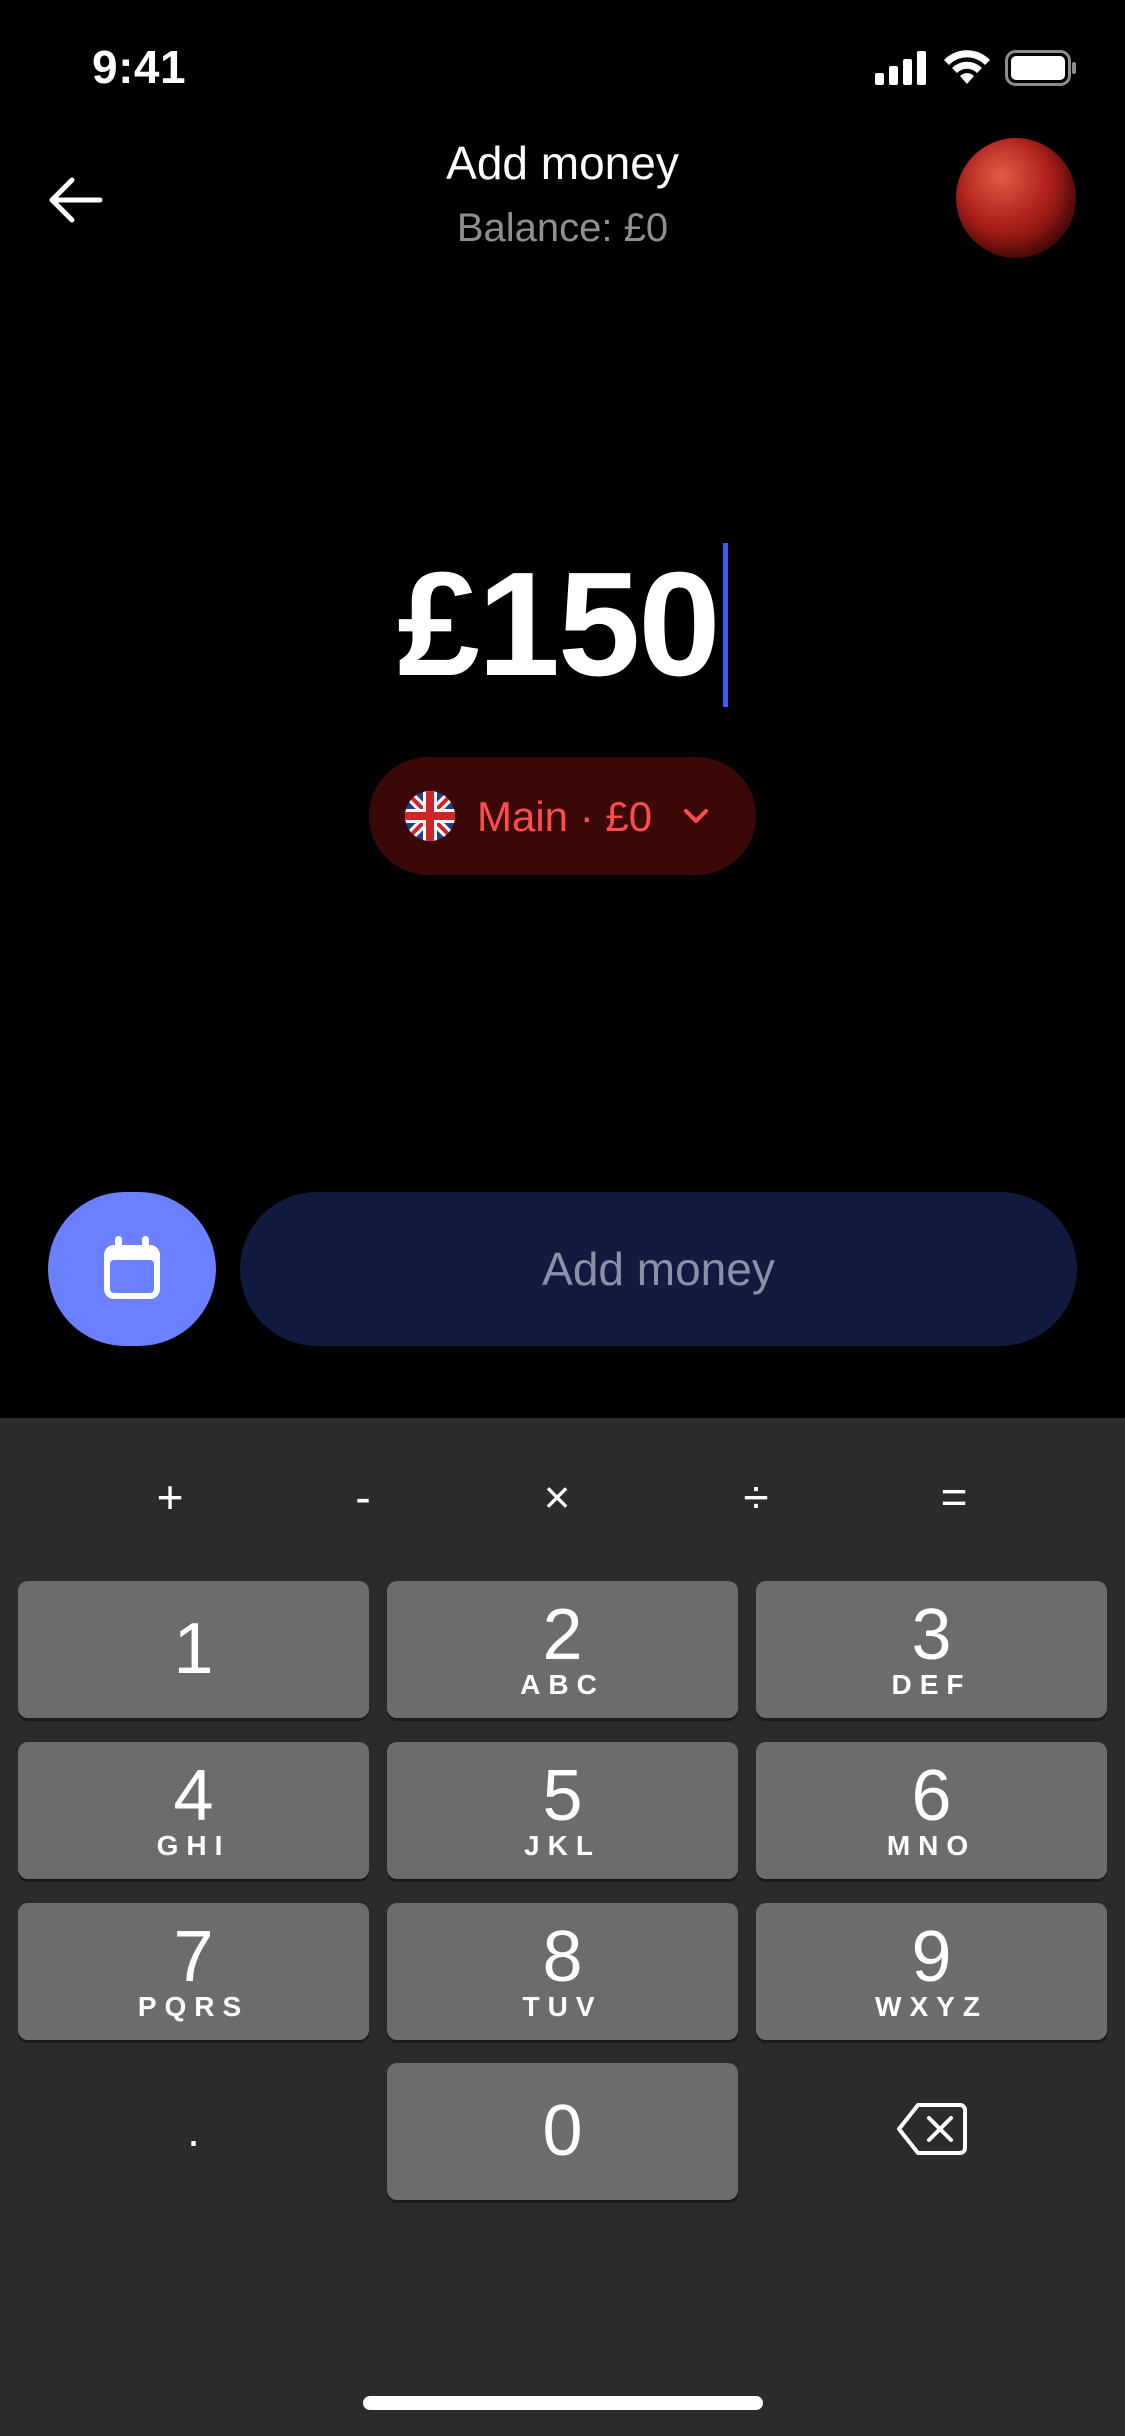 This screenshot has width=1125, height=2436. I want to click on key-4: 4 GHI, so click(193, 1810).